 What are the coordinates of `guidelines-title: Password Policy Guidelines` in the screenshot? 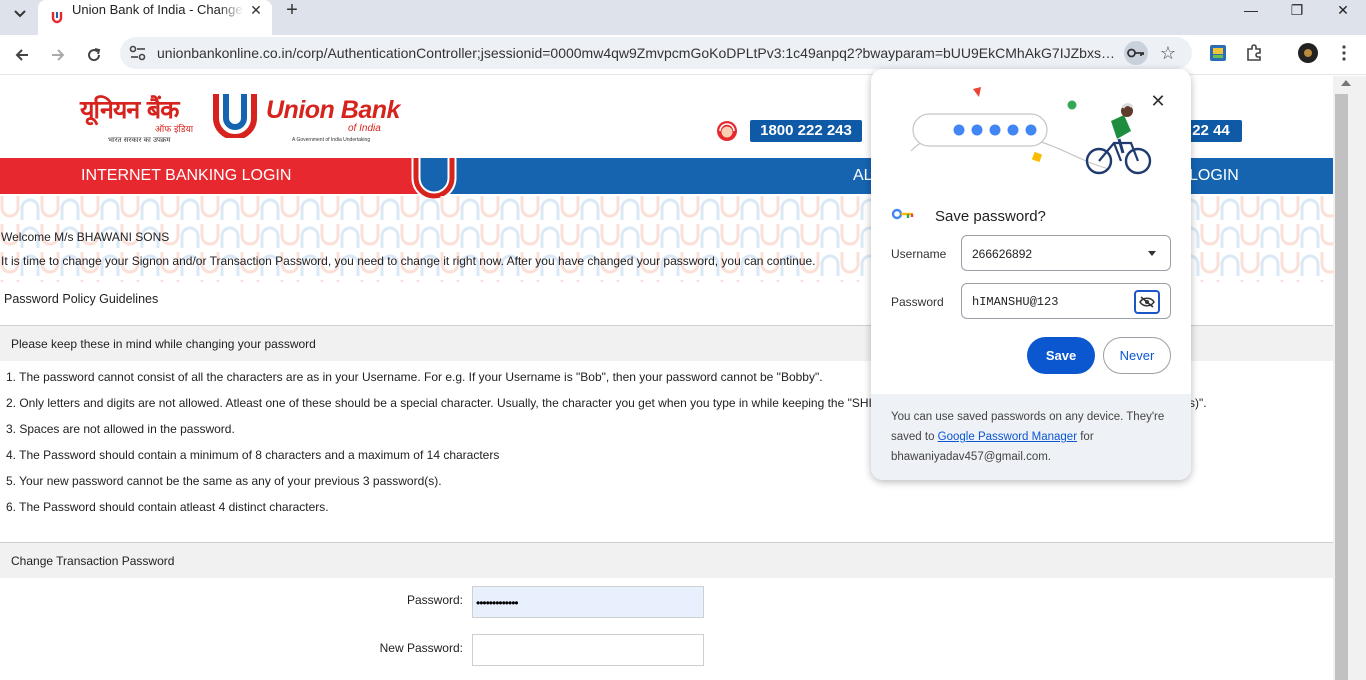 It's located at (81, 299).